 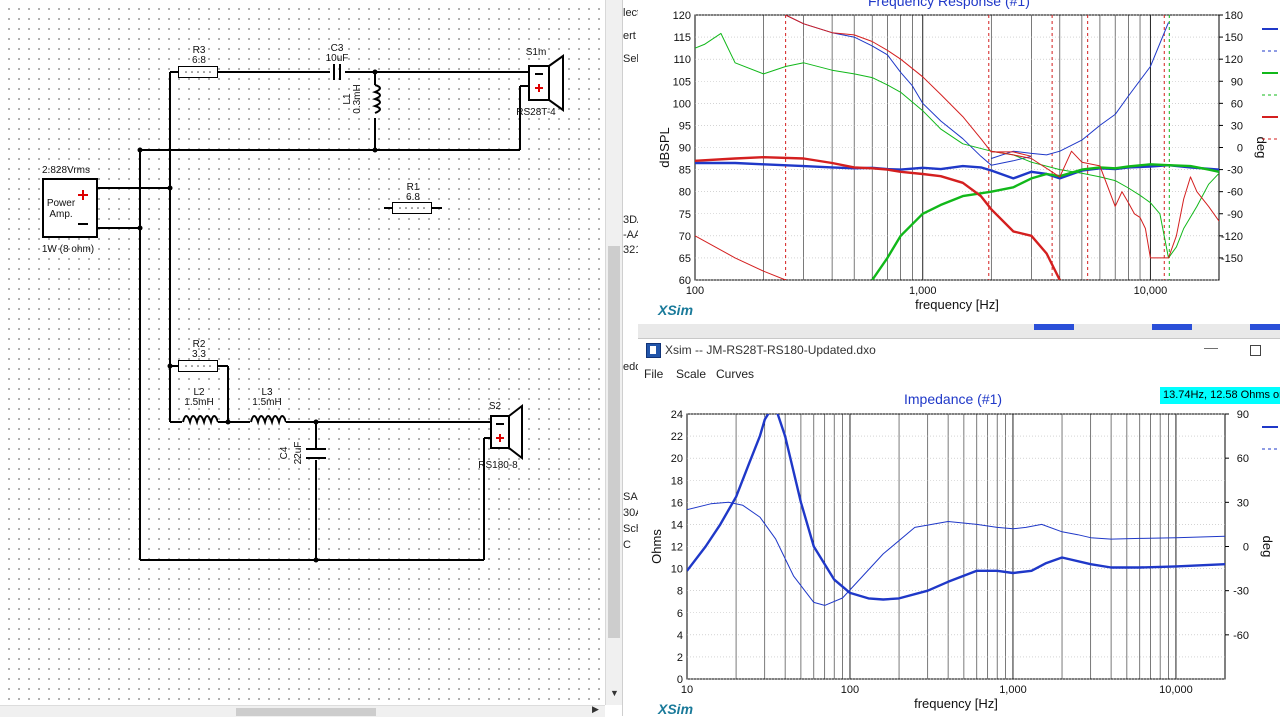 What do you see at coordinates (199, 402) in the screenshot?
I see `l2-value: 1.5mH` at bounding box center [199, 402].